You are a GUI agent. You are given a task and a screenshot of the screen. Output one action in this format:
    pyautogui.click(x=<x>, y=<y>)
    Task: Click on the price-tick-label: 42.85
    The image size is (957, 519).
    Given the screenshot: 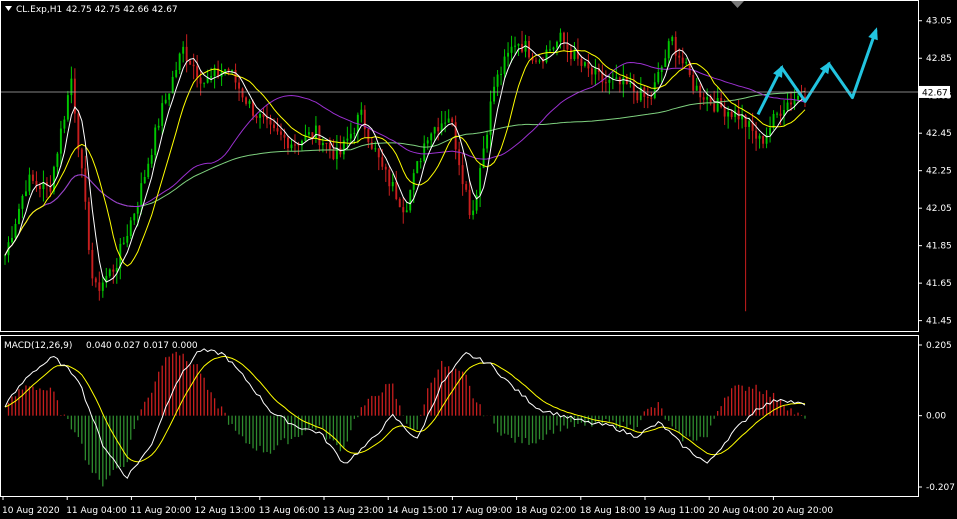 What is the action you would take?
    pyautogui.click(x=939, y=59)
    